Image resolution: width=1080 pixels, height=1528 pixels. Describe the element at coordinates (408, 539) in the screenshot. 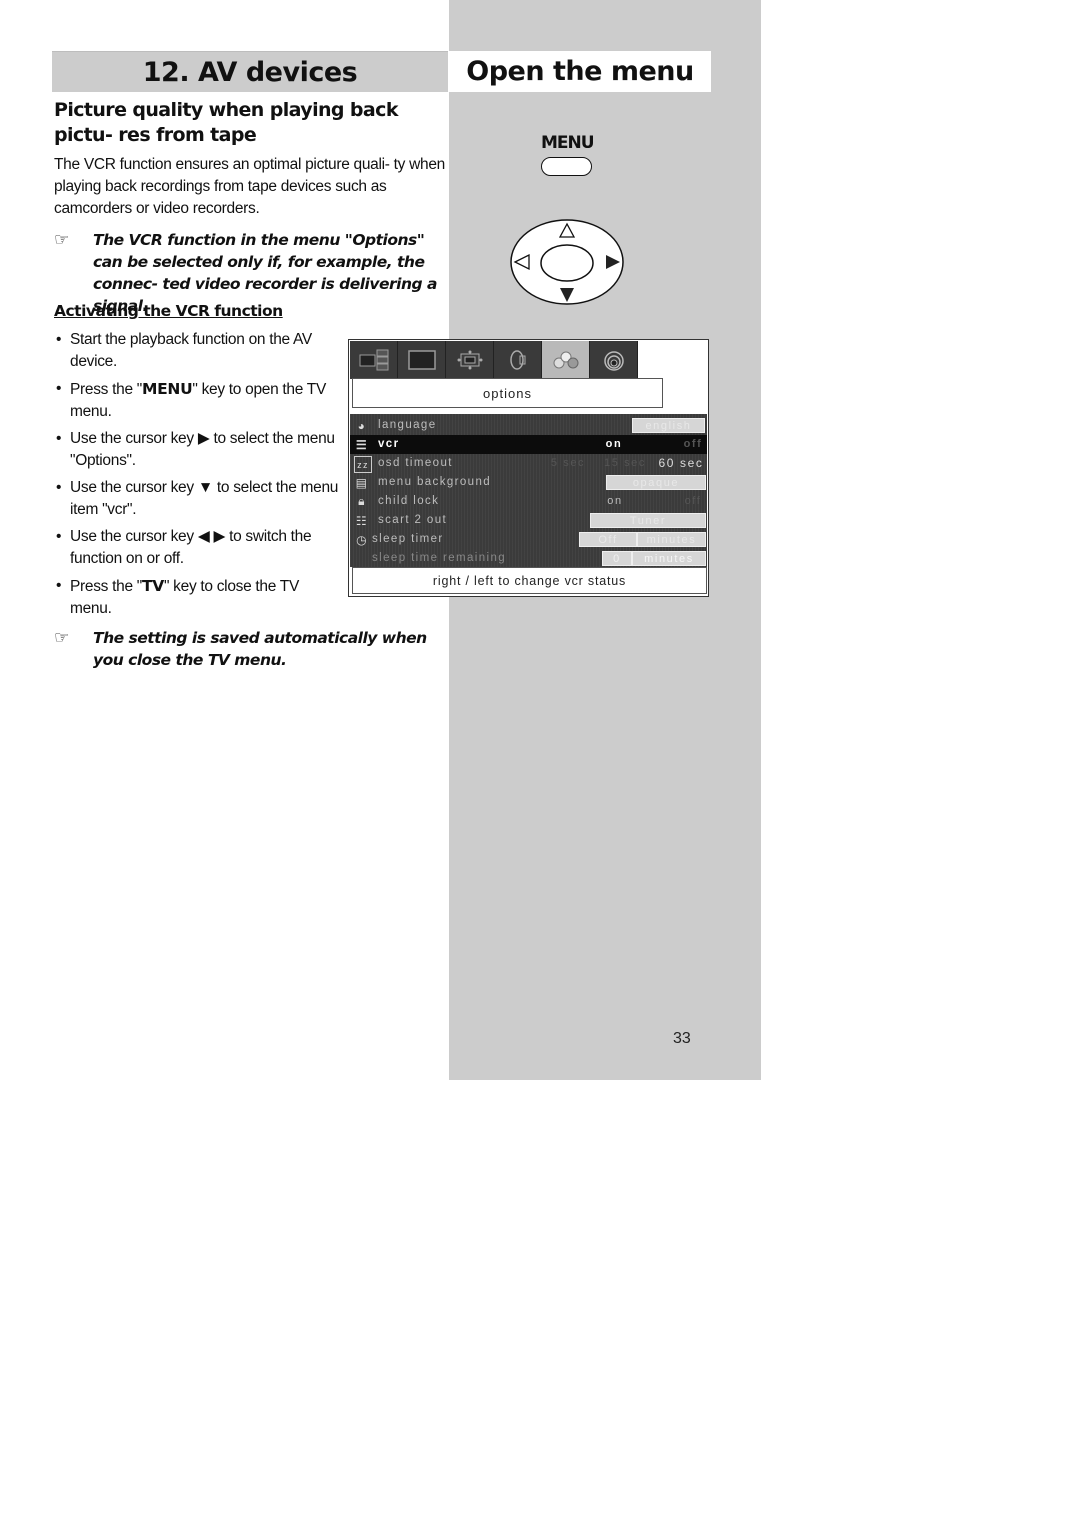

I see `row-label: sleep timer` at that location.